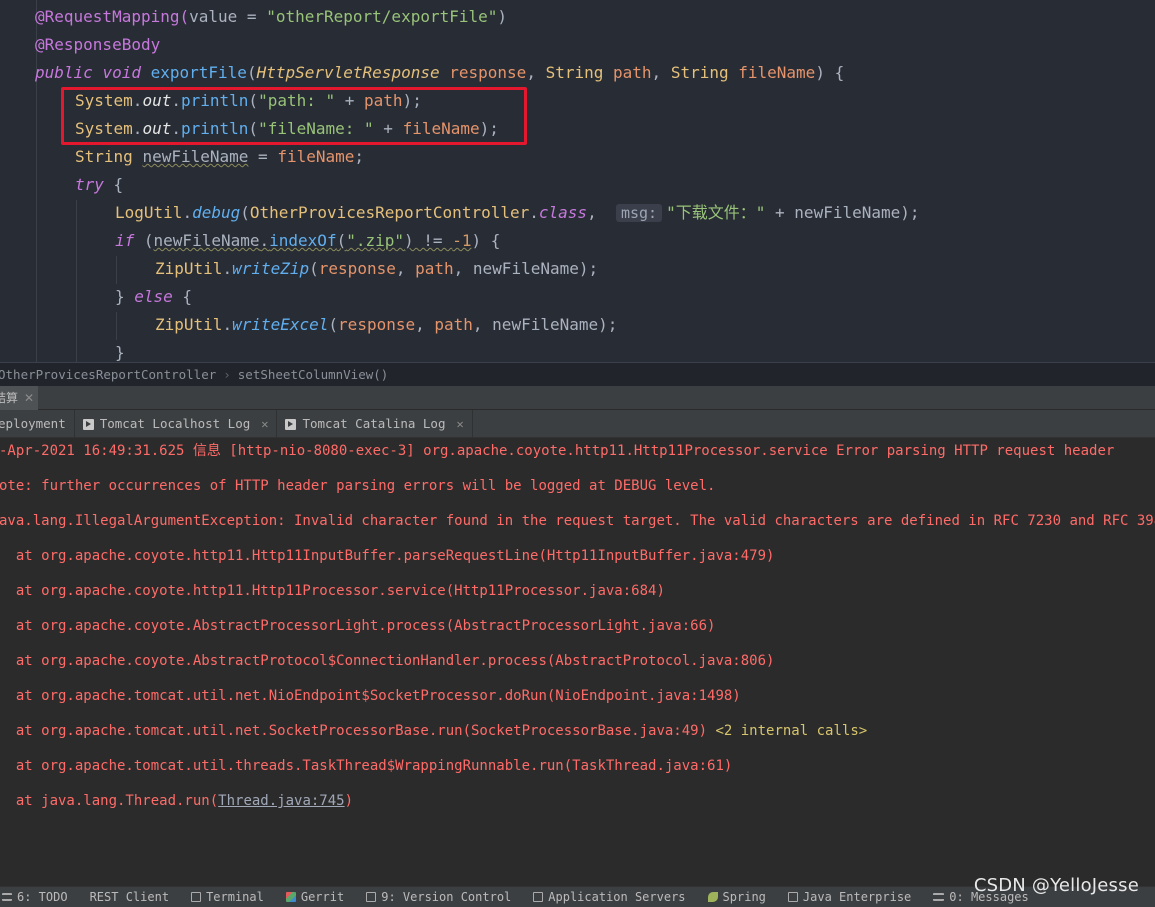 The height and width of the screenshot is (907, 1155). What do you see at coordinates (348, 72) in the screenshot?
I see `code-token: HttpServletResponse` at bounding box center [348, 72].